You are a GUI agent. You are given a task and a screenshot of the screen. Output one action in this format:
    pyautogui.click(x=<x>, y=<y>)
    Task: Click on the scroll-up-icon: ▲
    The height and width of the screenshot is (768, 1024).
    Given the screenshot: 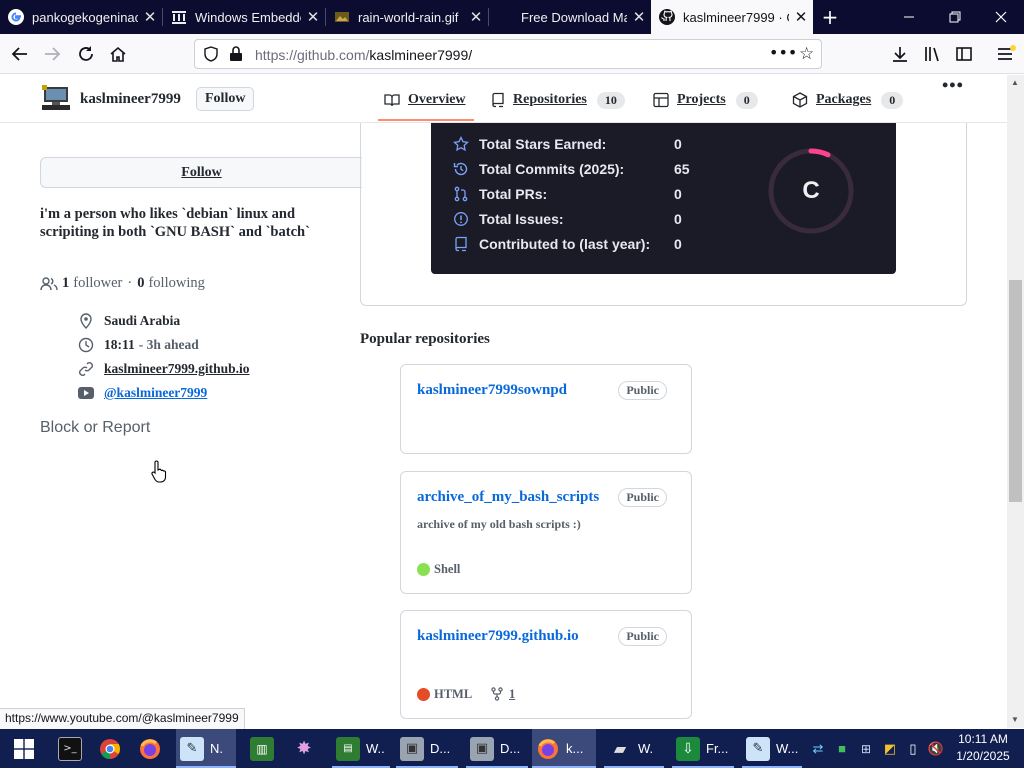 What is the action you would take?
    pyautogui.click(x=1015, y=82)
    